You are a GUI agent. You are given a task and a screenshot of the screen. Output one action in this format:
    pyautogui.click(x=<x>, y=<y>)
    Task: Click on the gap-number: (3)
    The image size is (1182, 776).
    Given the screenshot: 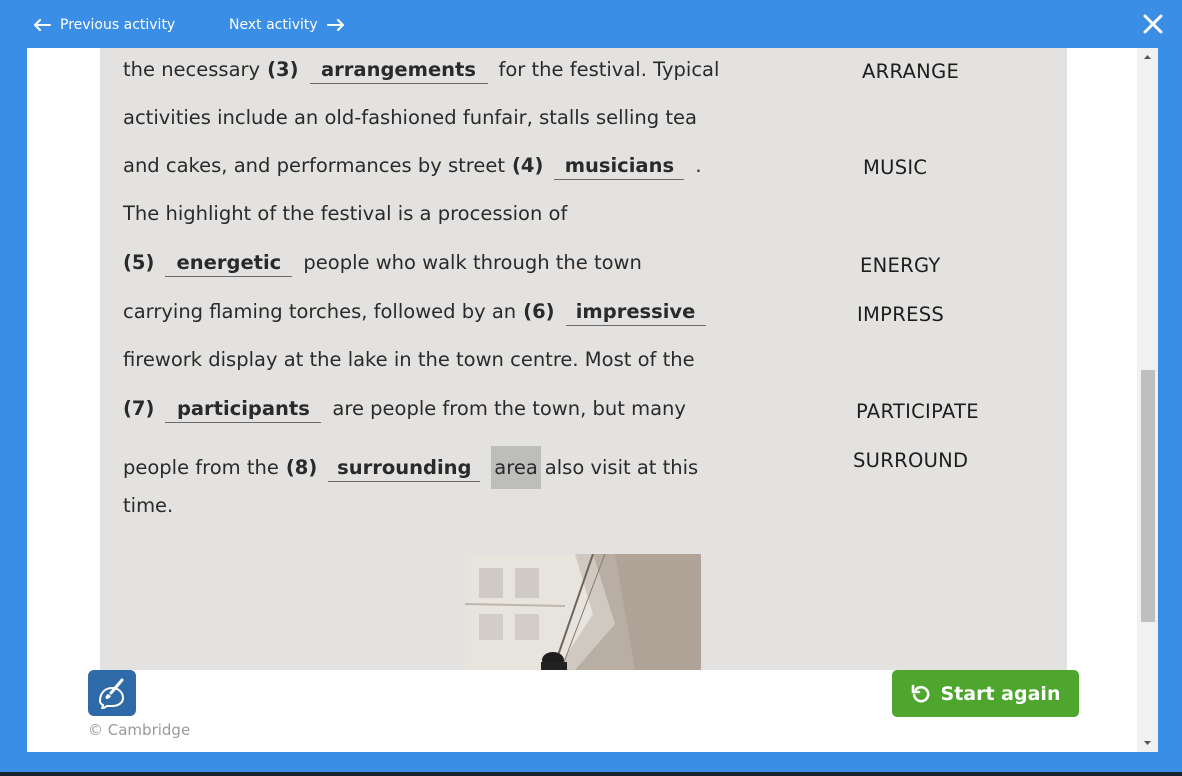 What is the action you would take?
    pyautogui.click(x=283, y=69)
    